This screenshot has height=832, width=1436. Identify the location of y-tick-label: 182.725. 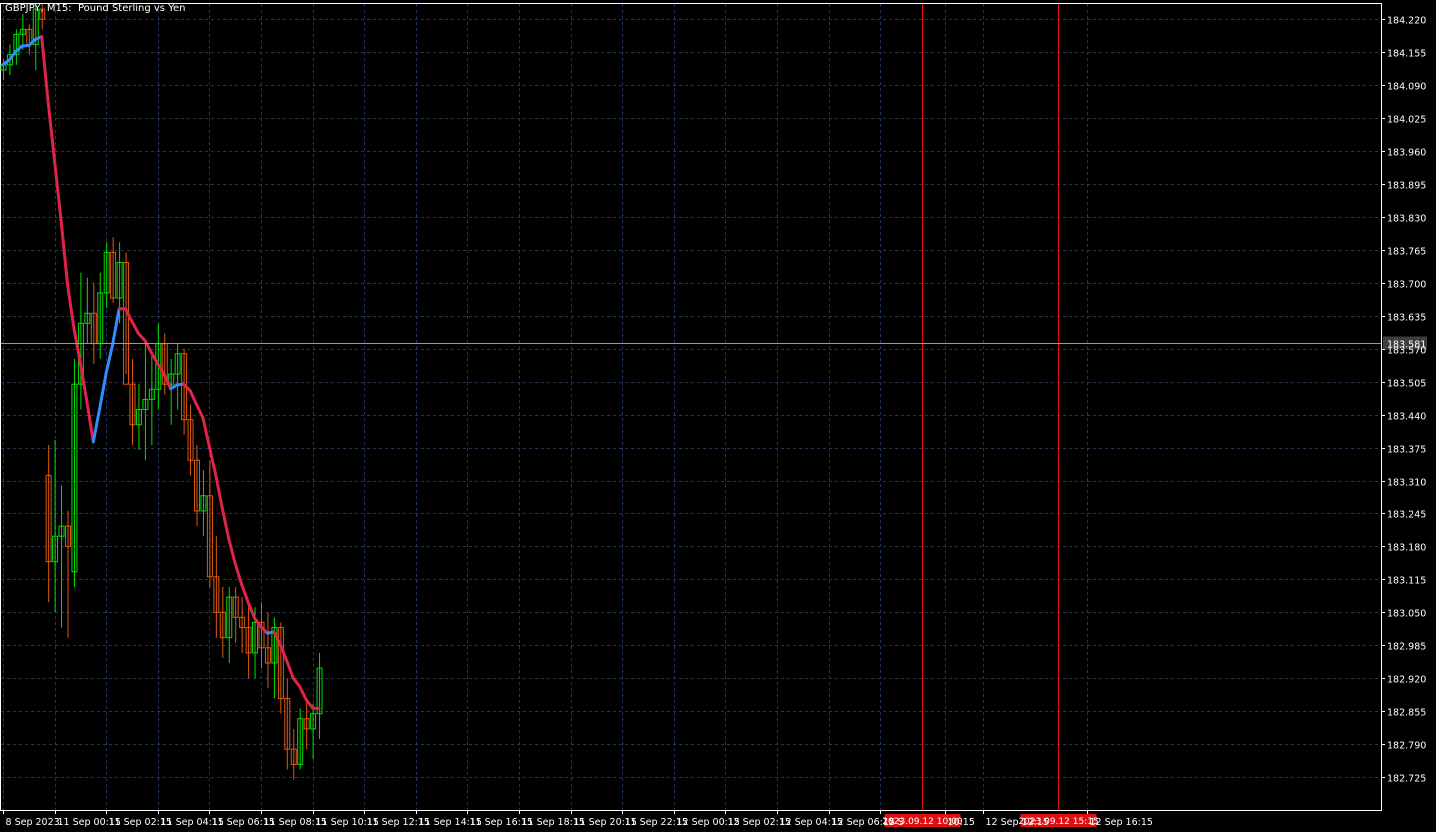
(1406, 779).